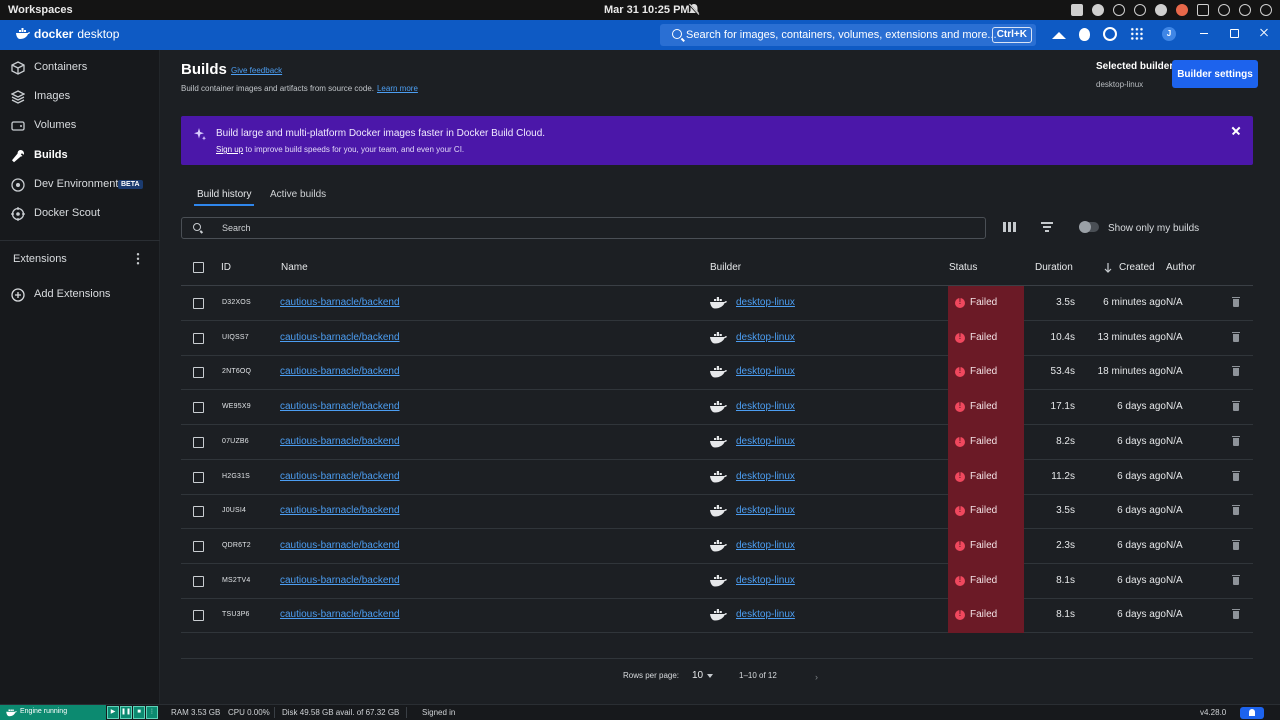 The image size is (1280, 720). Describe the element at coordinates (1236, 131) in the screenshot. I see `banner-close-icon` at that location.